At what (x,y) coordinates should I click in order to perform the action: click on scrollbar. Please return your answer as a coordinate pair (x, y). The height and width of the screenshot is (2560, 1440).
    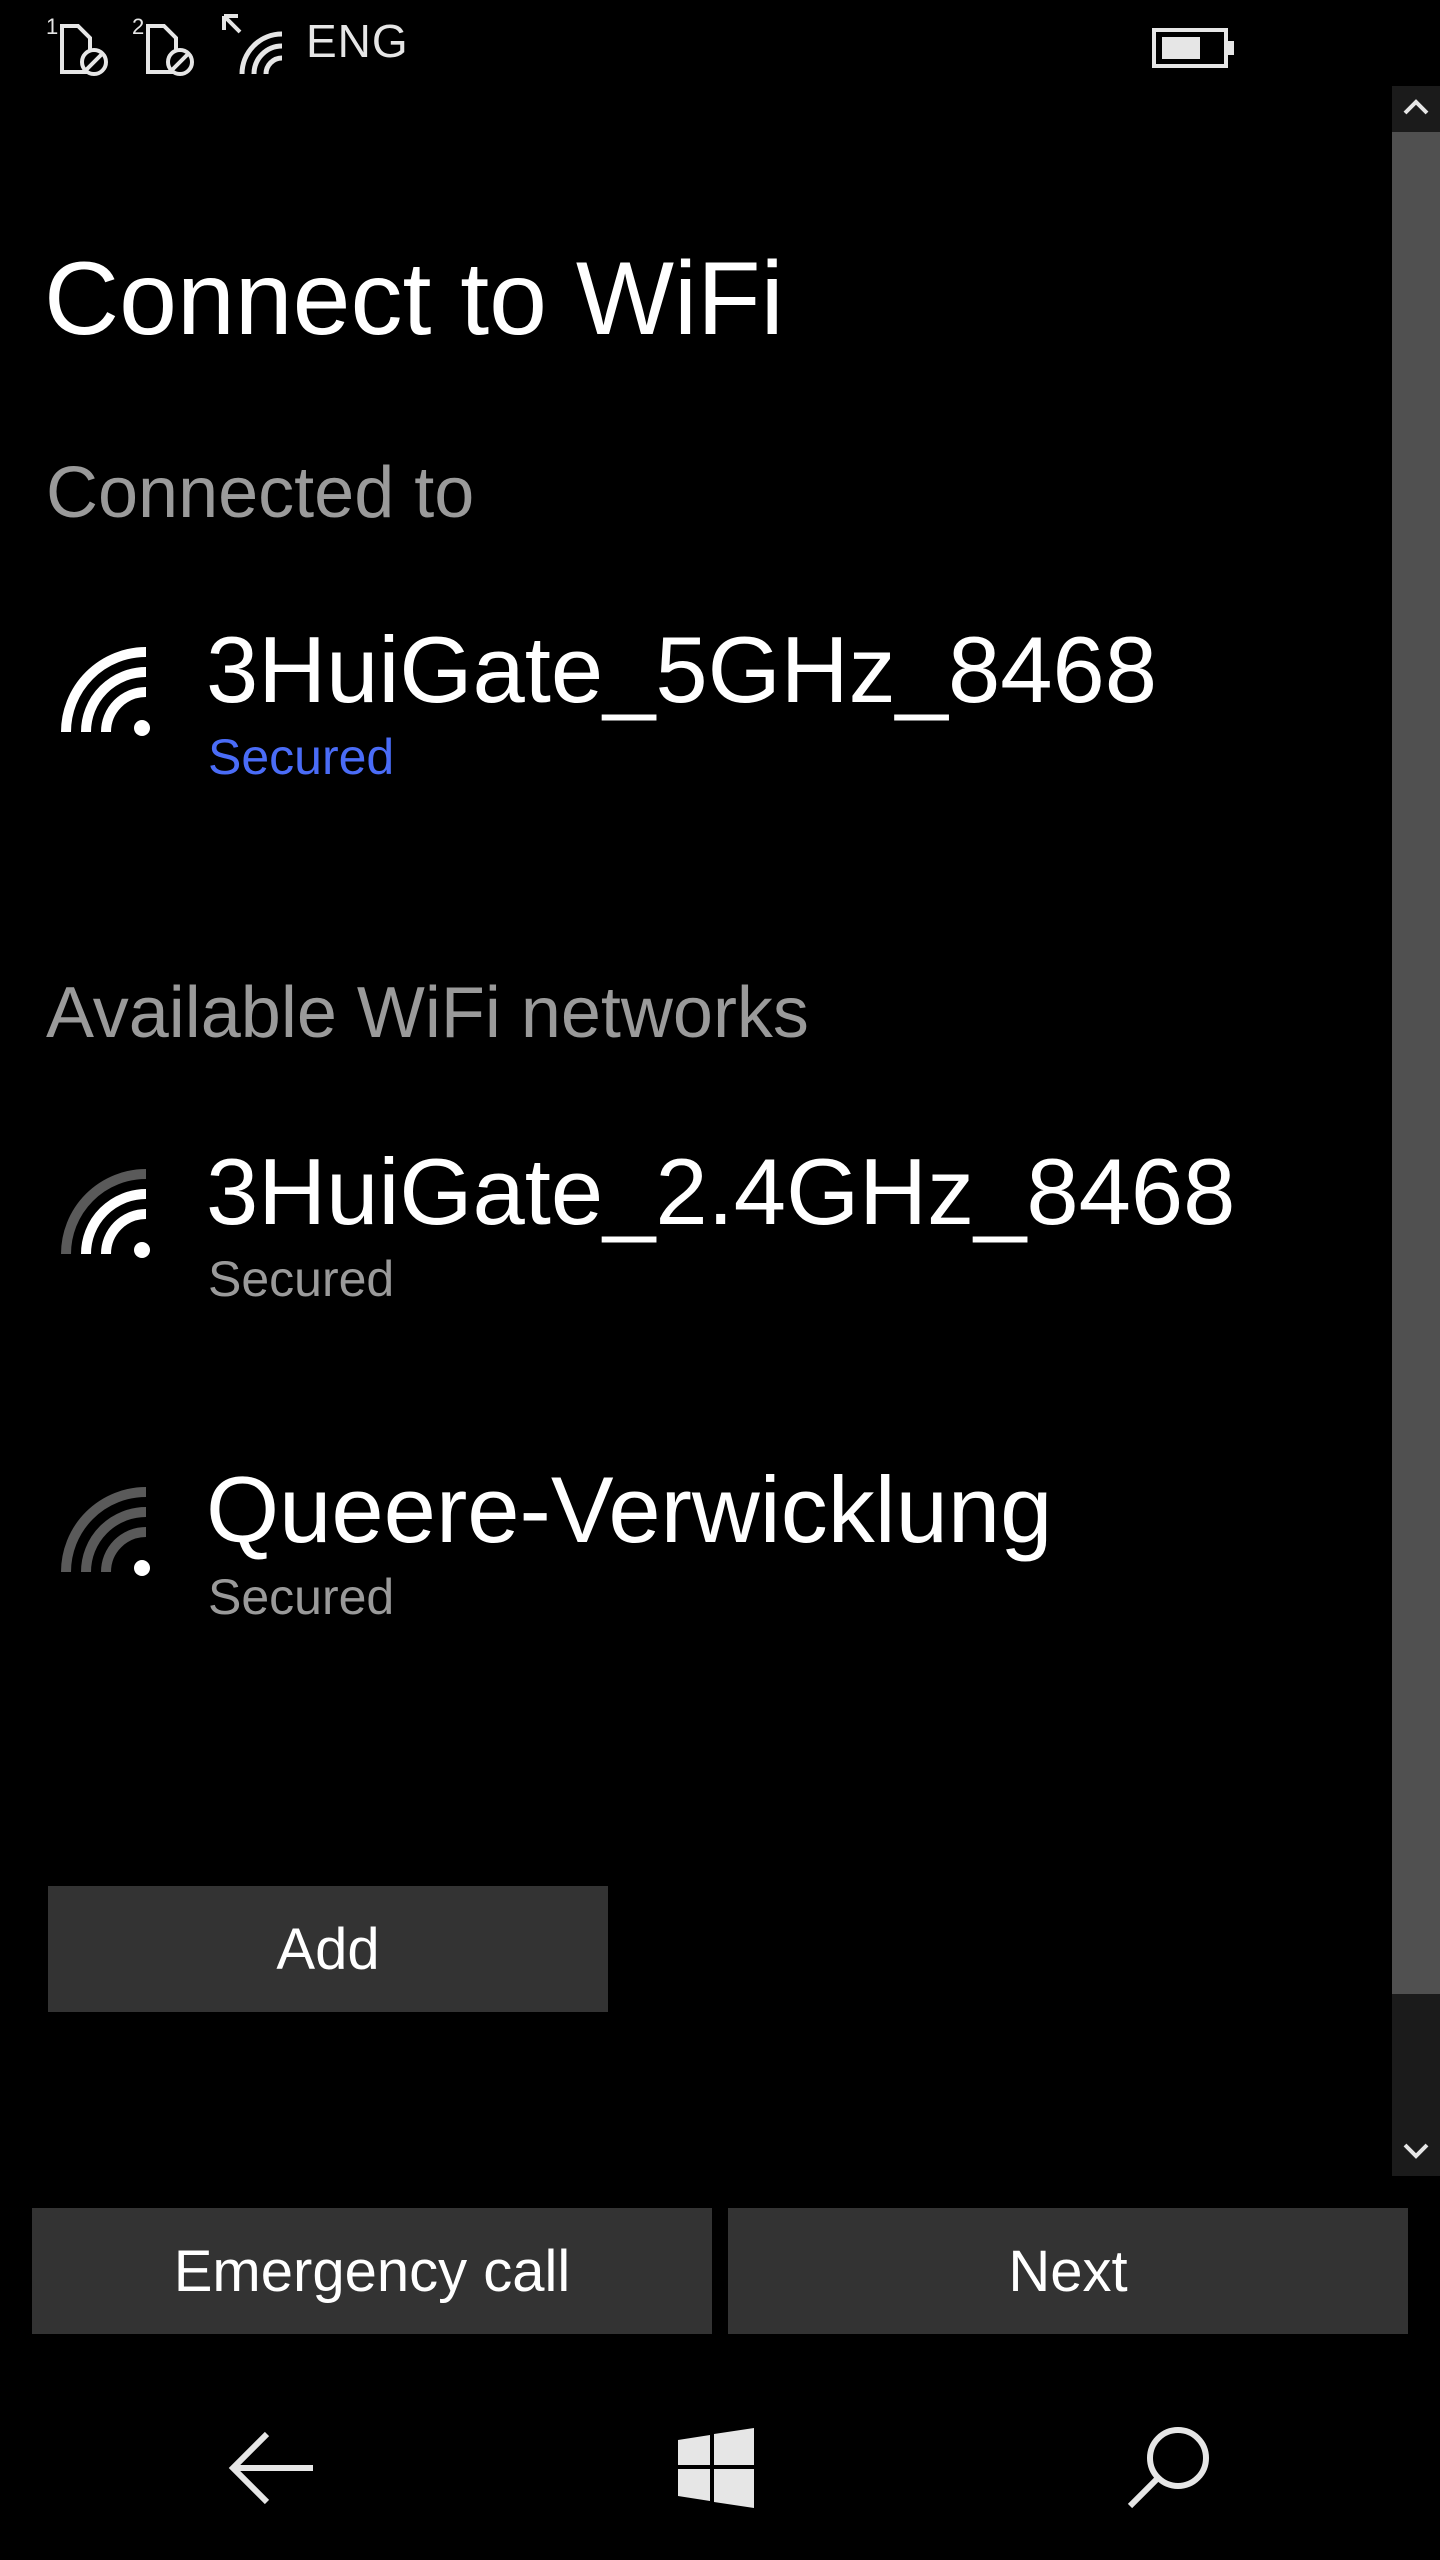
    Looking at the image, I should click on (1416, 1131).